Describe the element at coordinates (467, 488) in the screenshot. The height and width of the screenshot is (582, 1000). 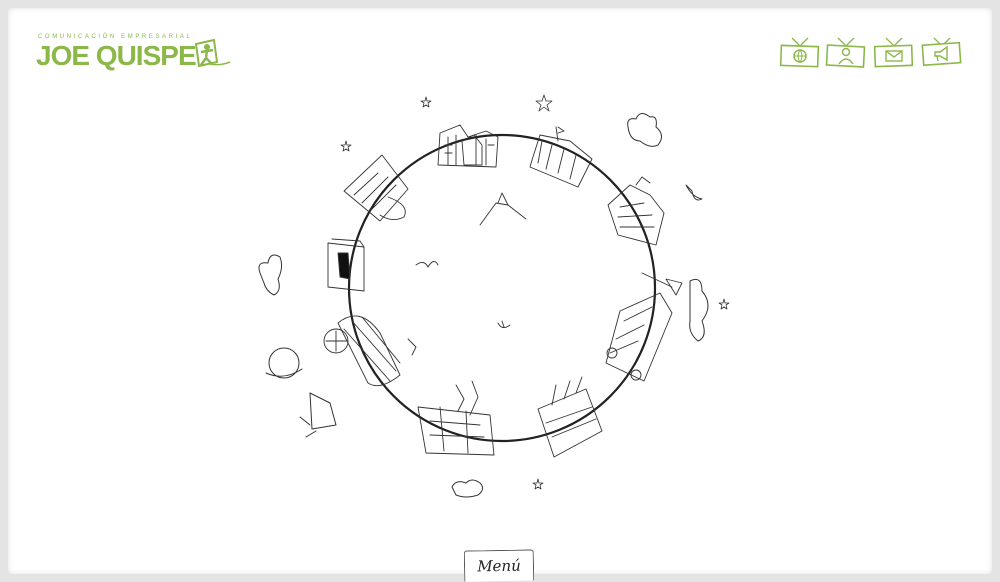
I see `cloud-bottom` at that location.